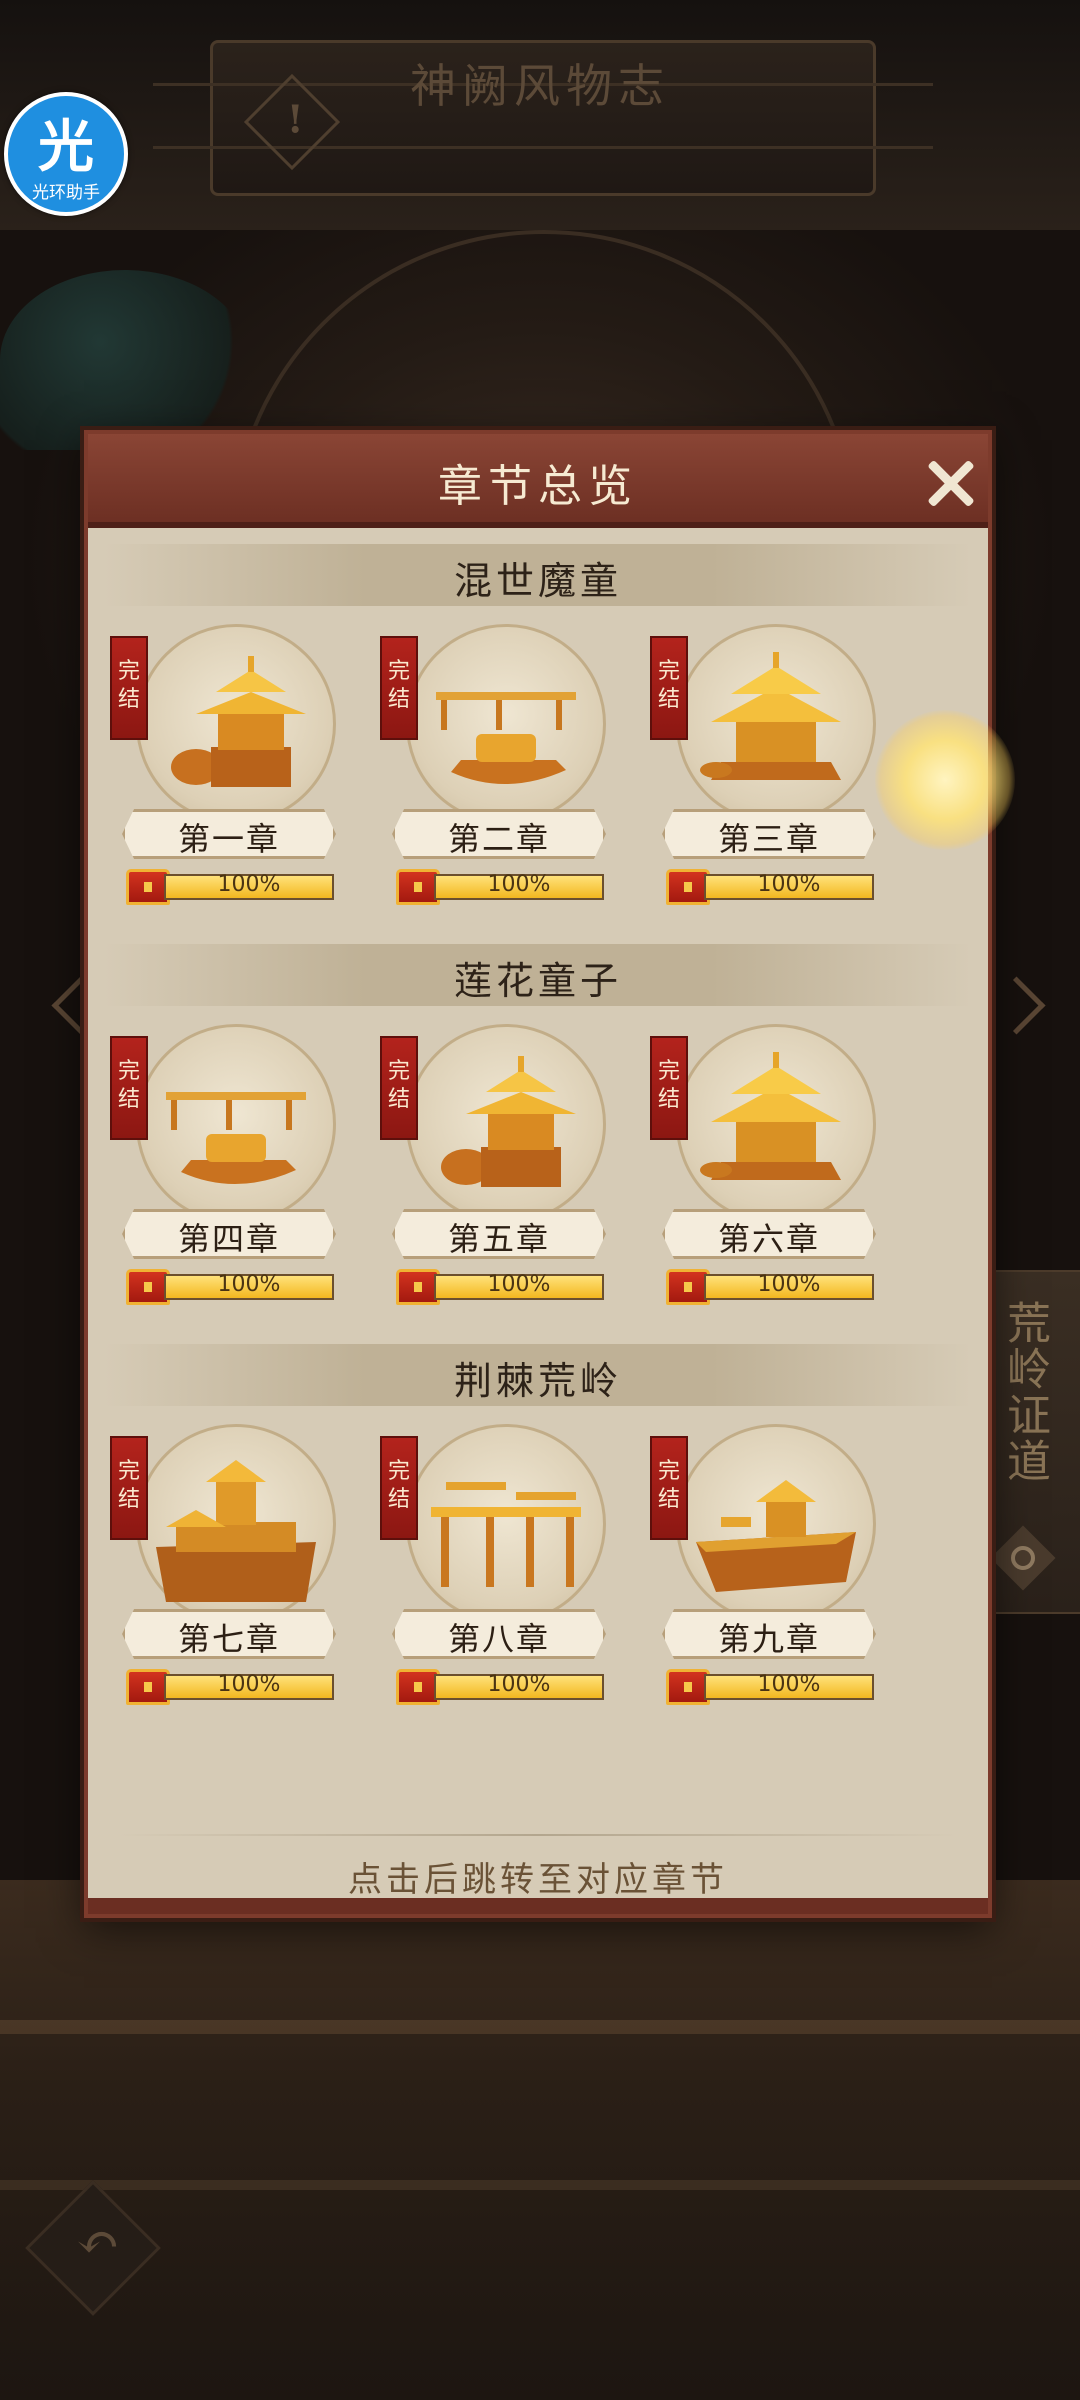 This screenshot has width=1080, height=2400. What do you see at coordinates (66, 193) in the screenshot?
I see `logo-text: 光环助手` at bounding box center [66, 193].